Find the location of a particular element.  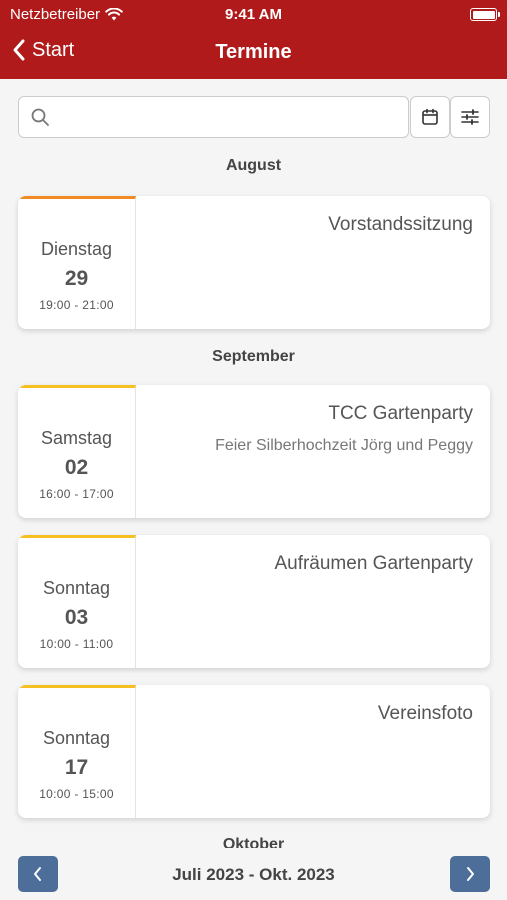

search-field is located at coordinates (213, 117).